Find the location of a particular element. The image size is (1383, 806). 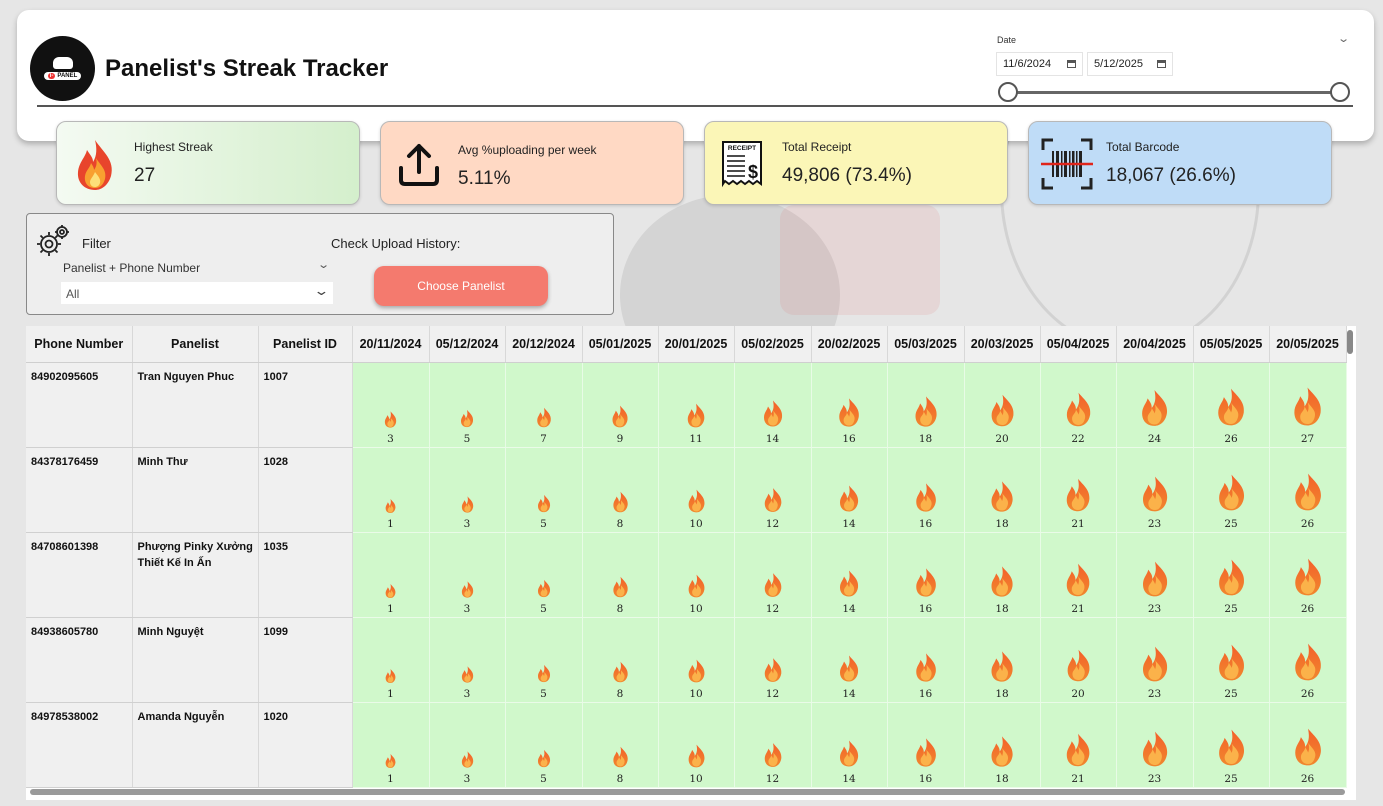

date-to-input: 5/12/2025 is located at coordinates (1130, 64).